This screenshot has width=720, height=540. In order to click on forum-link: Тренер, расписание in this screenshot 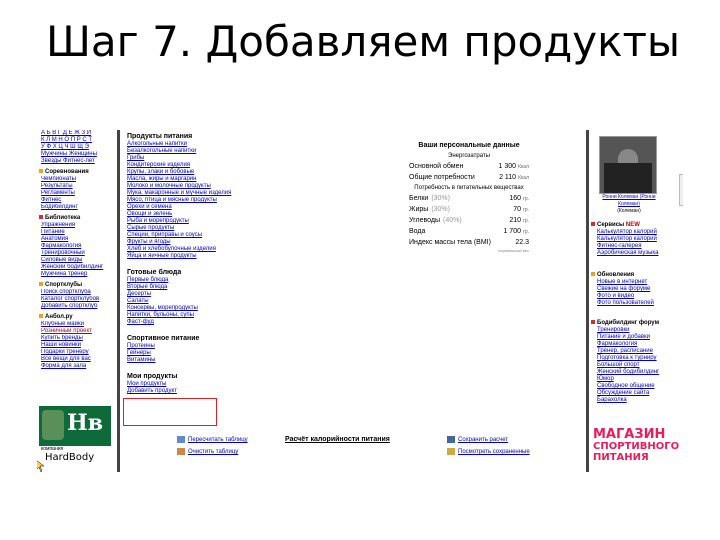, I will do `click(625, 351)`.